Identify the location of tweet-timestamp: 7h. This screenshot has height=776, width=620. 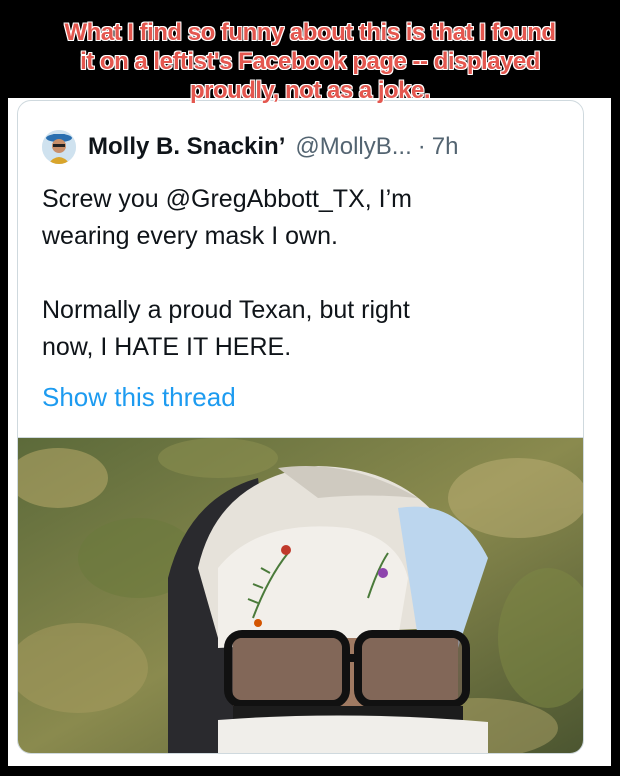
(445, 147).